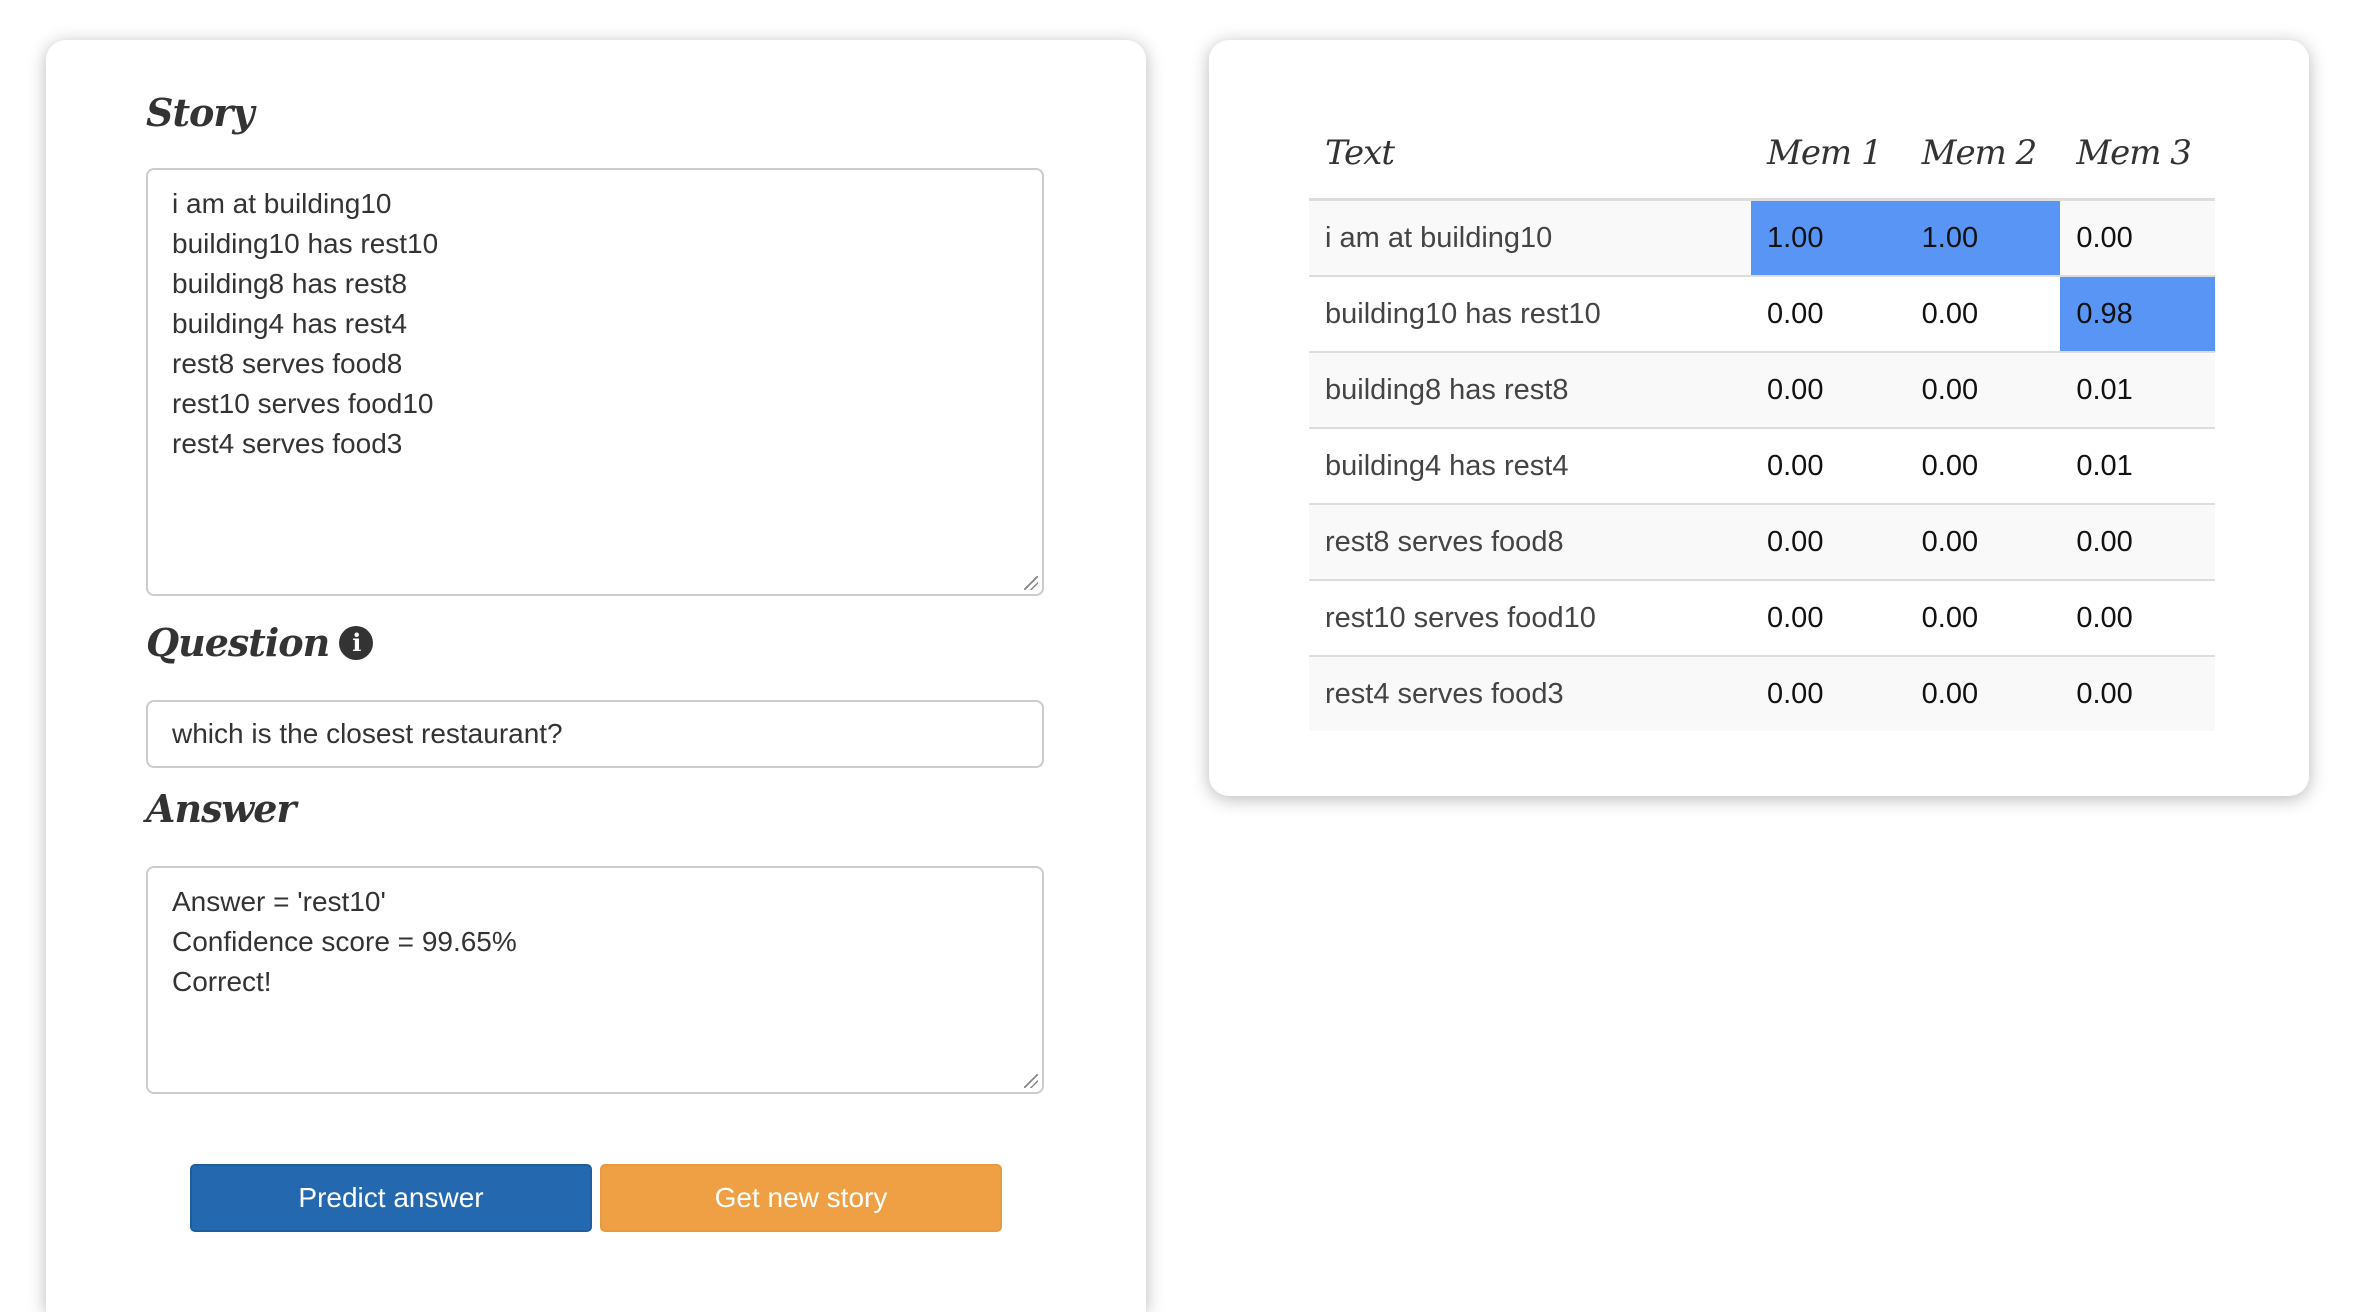 The width and height of the screenshot is (2366, 1312). What do you see at coordinates (595, 734) in the screenshot?
I see `question-input: which is the closest restaurant?` at bounding box center [595, 734].